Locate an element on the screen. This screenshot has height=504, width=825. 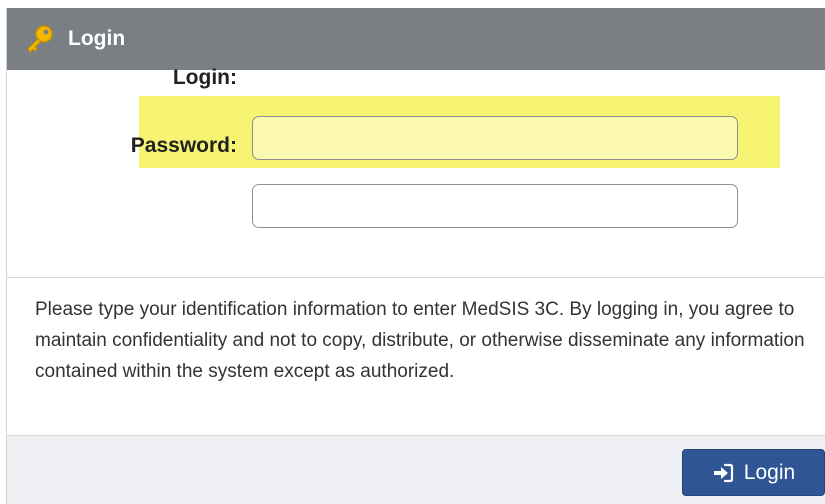
panel-title: Login is located at coordinates (97, 38).